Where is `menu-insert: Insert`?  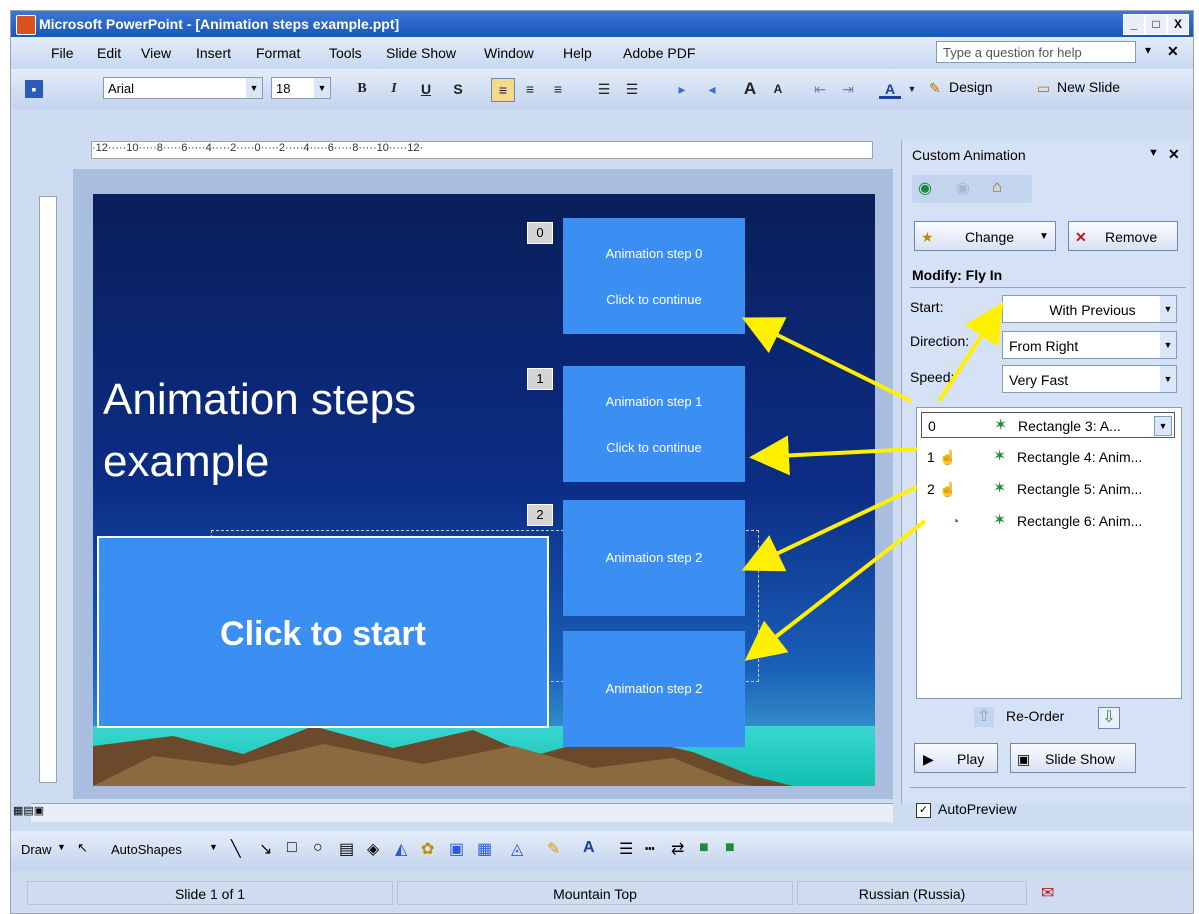 menu-insert: Insert is located at coordinates (213, 53).